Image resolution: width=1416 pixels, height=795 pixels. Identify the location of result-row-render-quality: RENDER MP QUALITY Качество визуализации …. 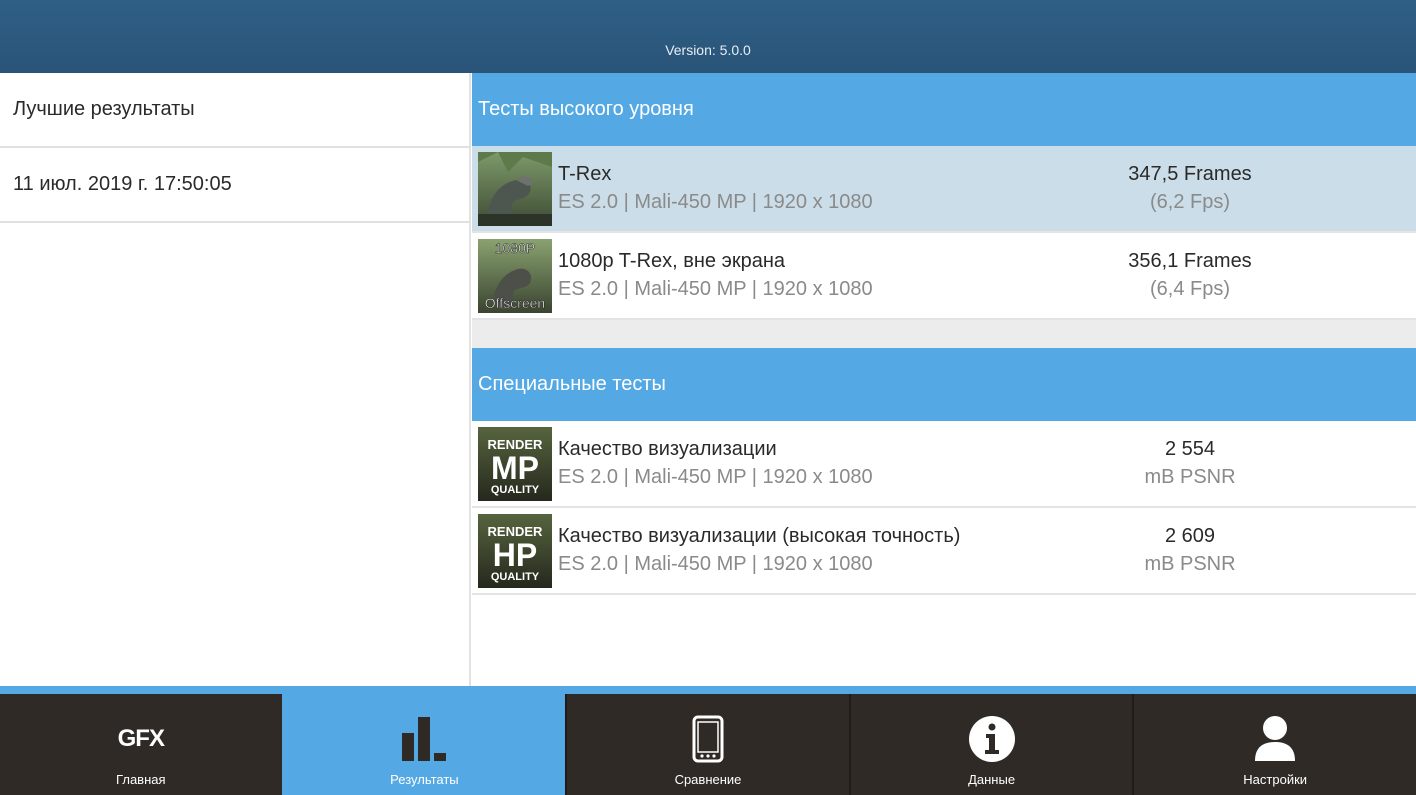
(944, 464).